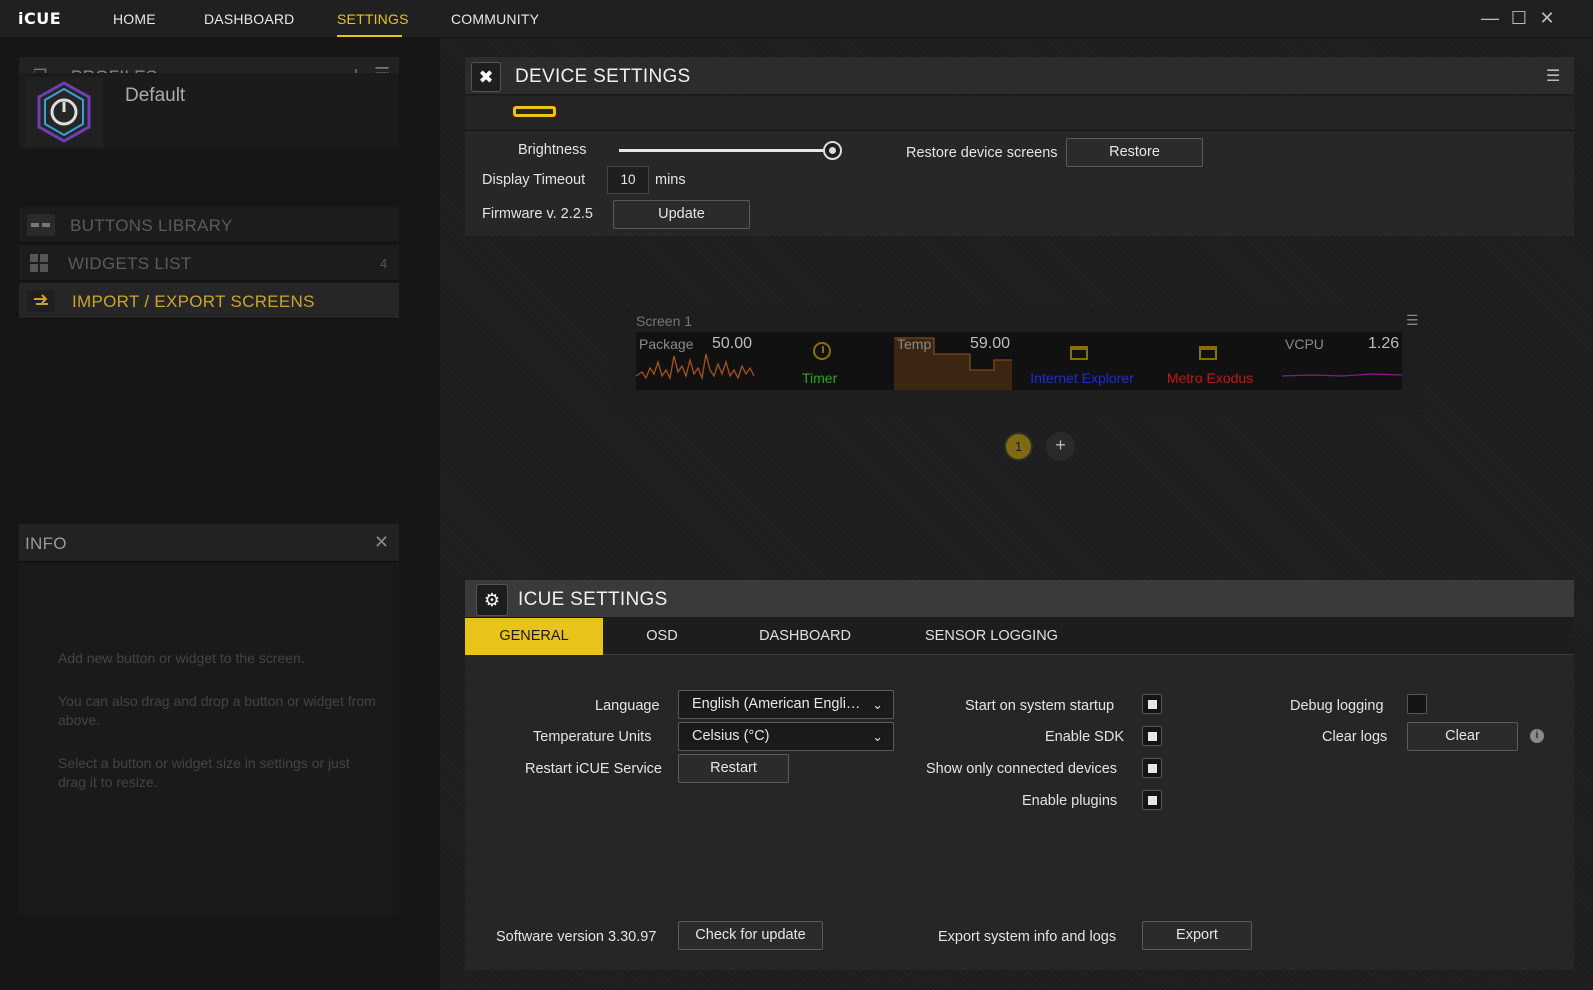 The width and height of the screenshot is (1593, 990). Describe the element at coordinates (627, 706) in the screenshot. I see `language-label: Language` at that location.